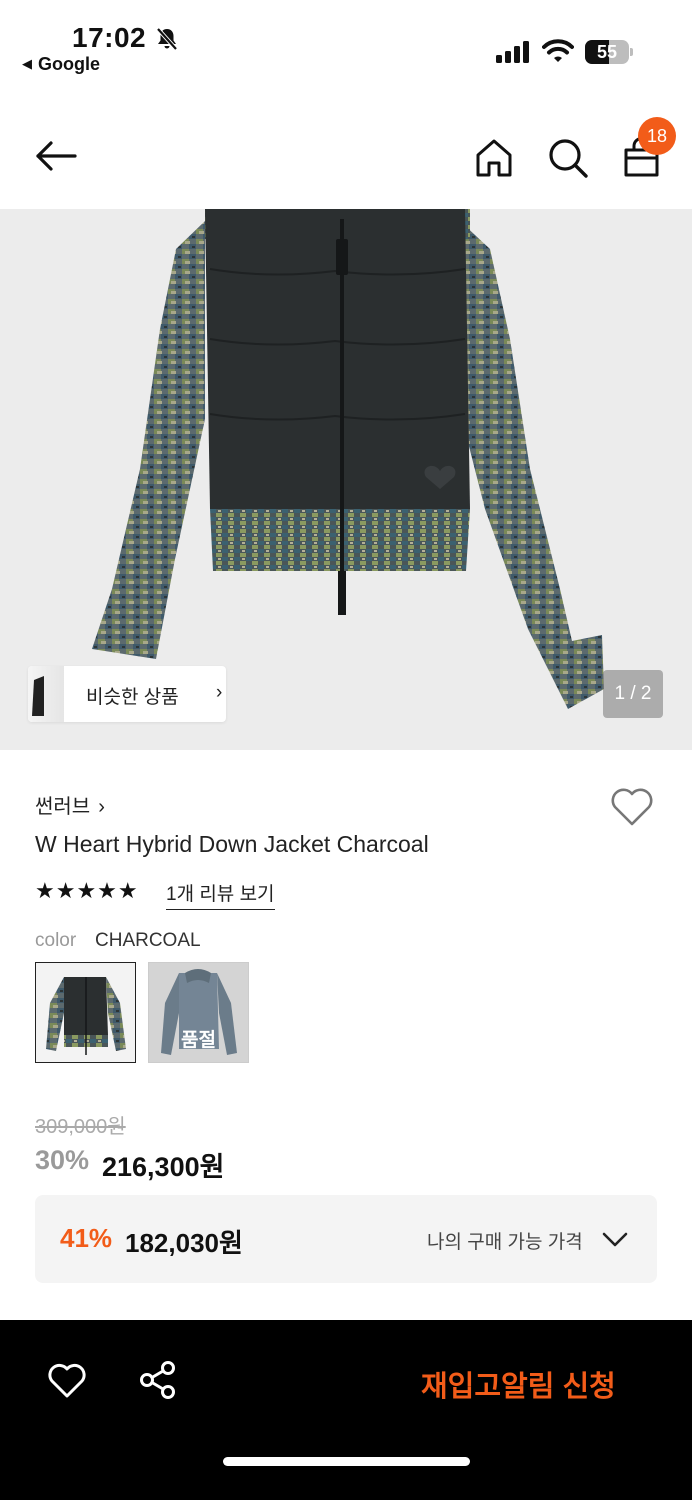 This screenshot has height=1500, width=692. I want to click on home-indicator, so click(346, 1461).